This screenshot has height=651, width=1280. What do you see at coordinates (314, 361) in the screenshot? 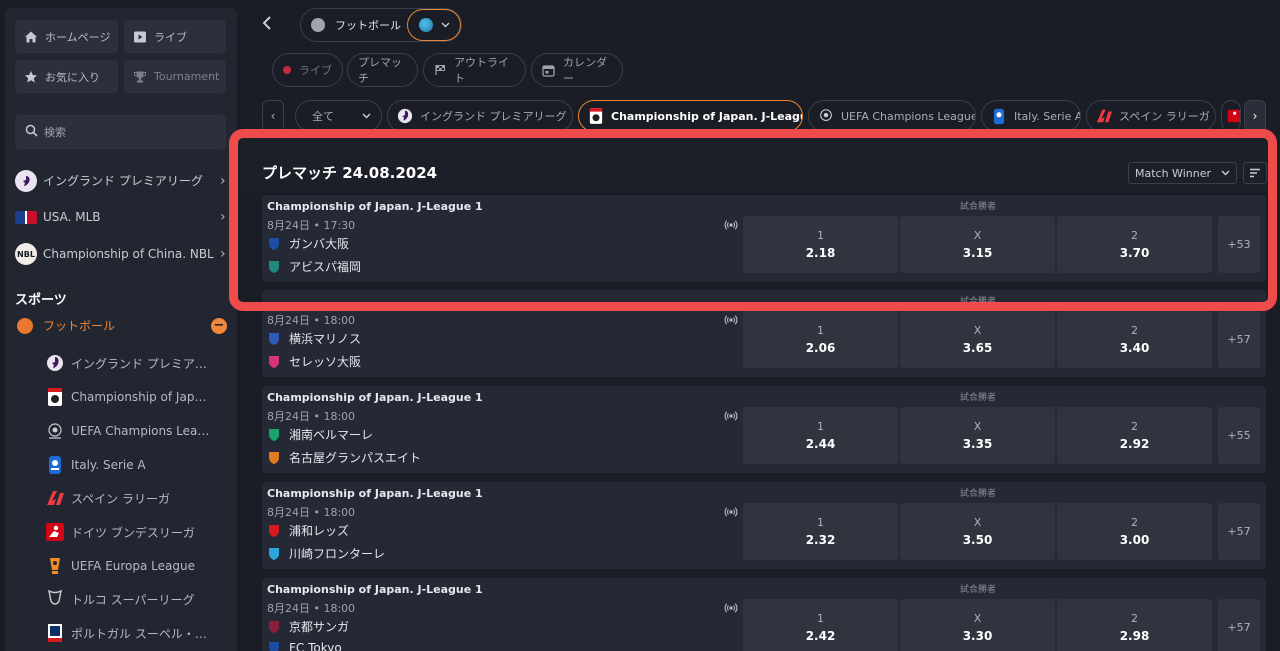
I see `away-team: セレッソ大阪` at bounding box center [314, 361].